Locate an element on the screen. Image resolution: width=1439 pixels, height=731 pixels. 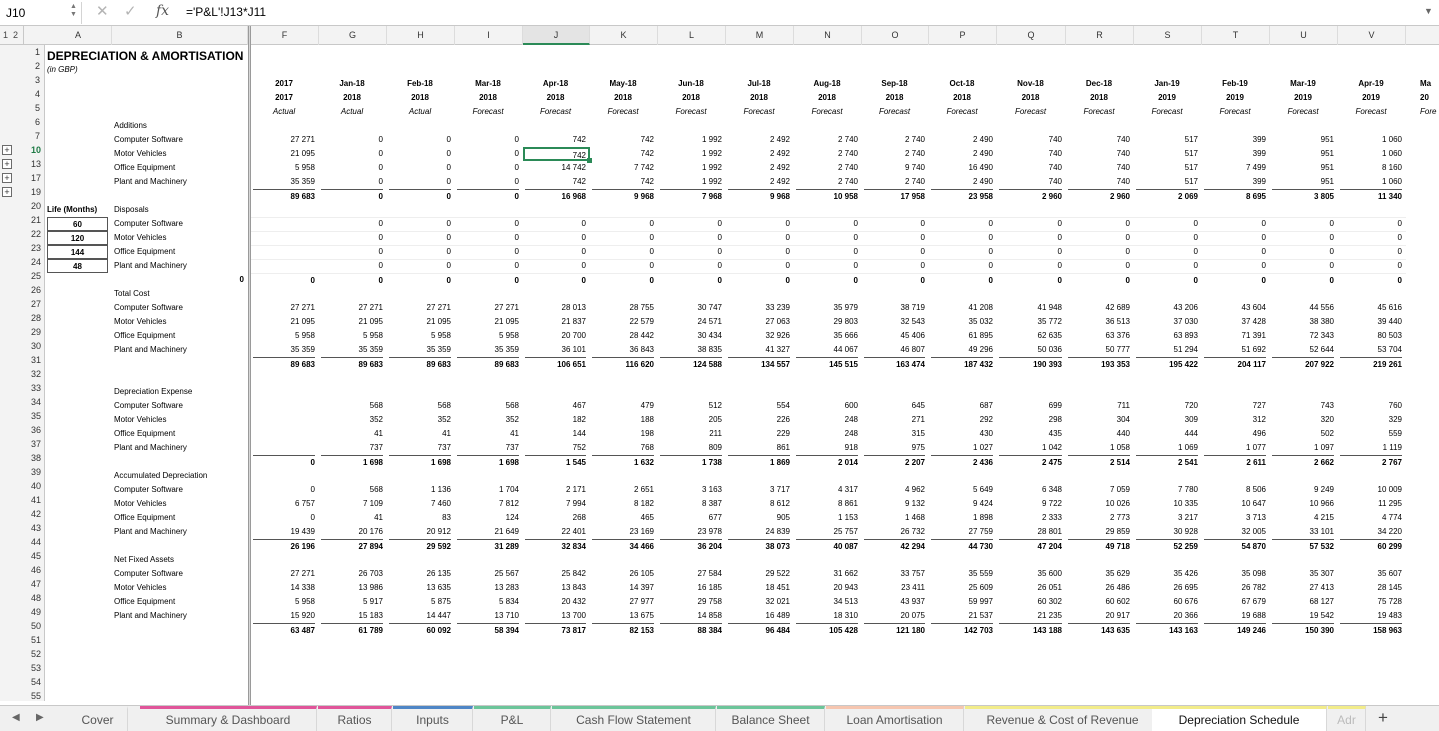
depreciation-expense-value: 1 119 is located at coordinates (1371, 448).